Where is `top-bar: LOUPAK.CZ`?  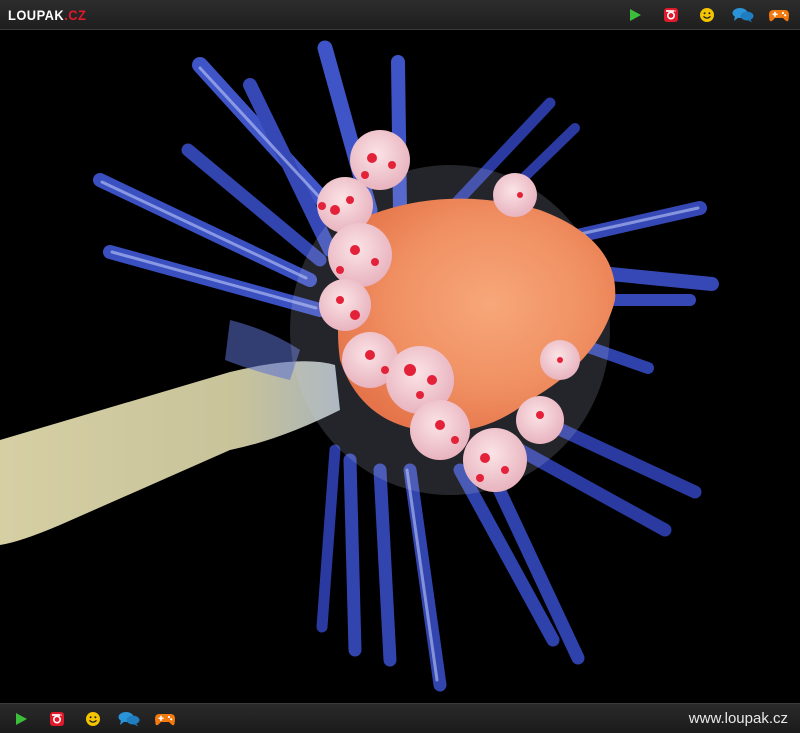
top-bar: LOUPAK.CZ is located at coordinates (400, 15).